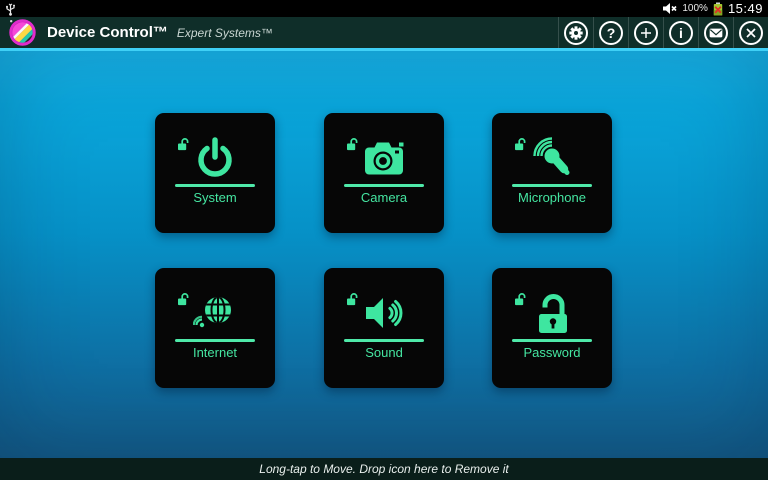 This screenshot has width=768, height=480. I want to click on padlock-icon, so click(553, 313).